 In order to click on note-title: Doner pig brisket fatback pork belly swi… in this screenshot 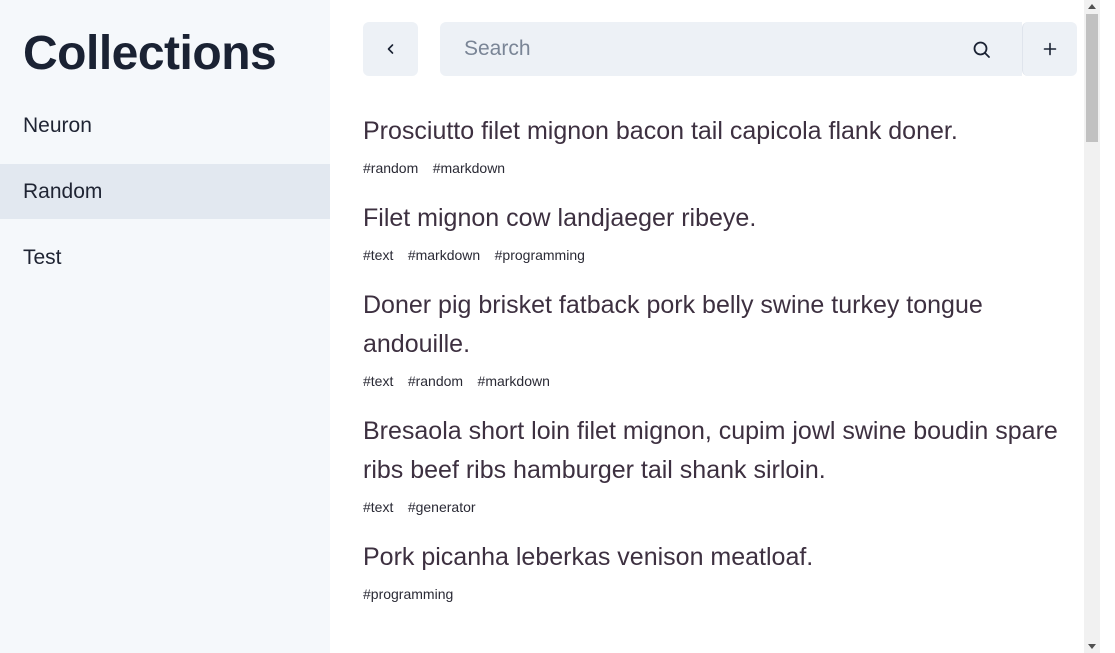, I will do `click(713, 325)`.